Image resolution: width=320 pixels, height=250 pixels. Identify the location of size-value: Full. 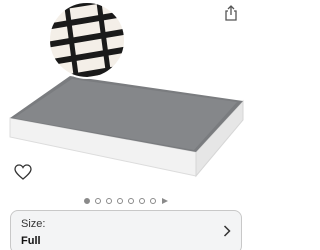
(31, 241).